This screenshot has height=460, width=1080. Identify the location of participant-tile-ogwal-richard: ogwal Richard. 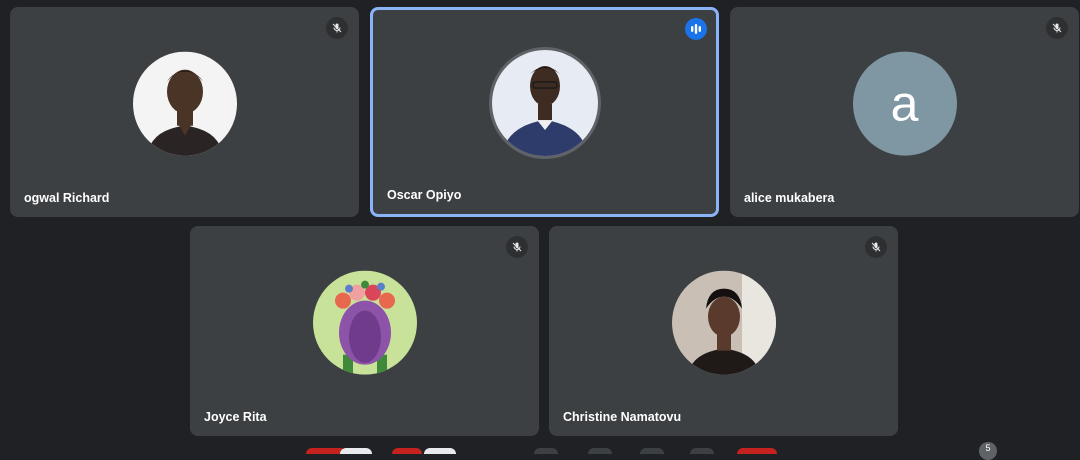
(184, 112).